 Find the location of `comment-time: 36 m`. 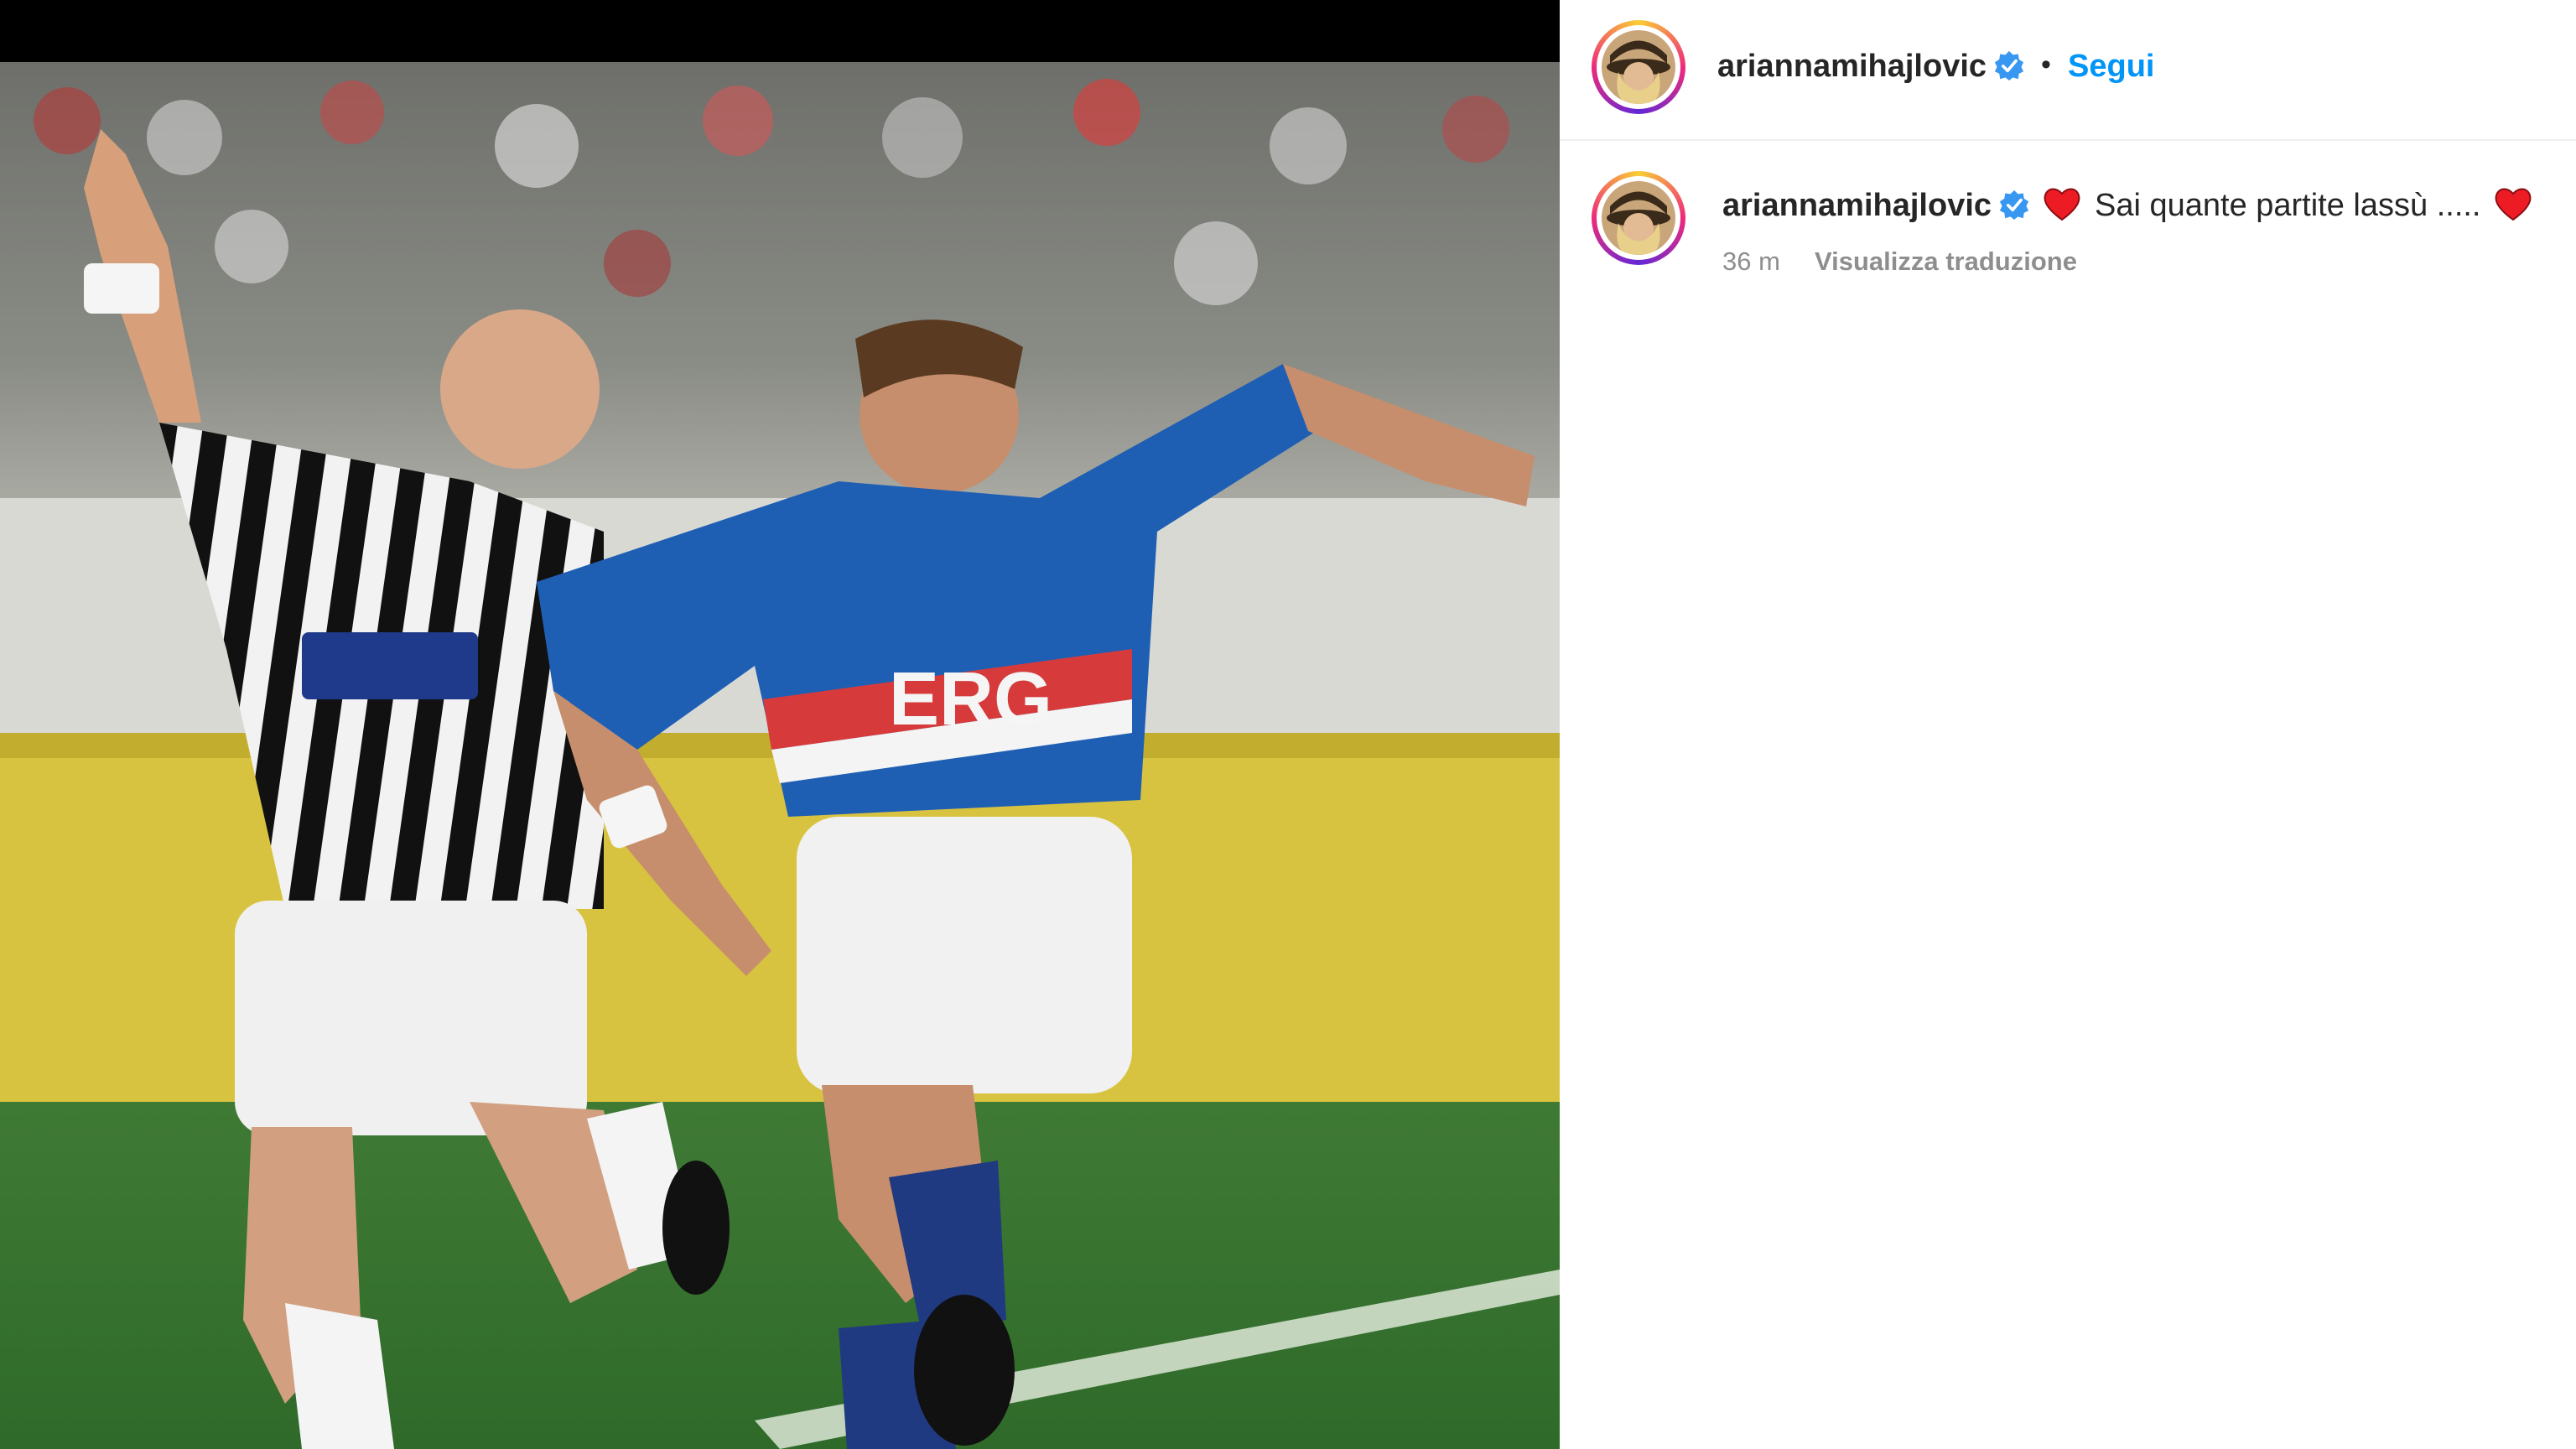

comment-time: 36 m is located at coordinates (1751, 261).